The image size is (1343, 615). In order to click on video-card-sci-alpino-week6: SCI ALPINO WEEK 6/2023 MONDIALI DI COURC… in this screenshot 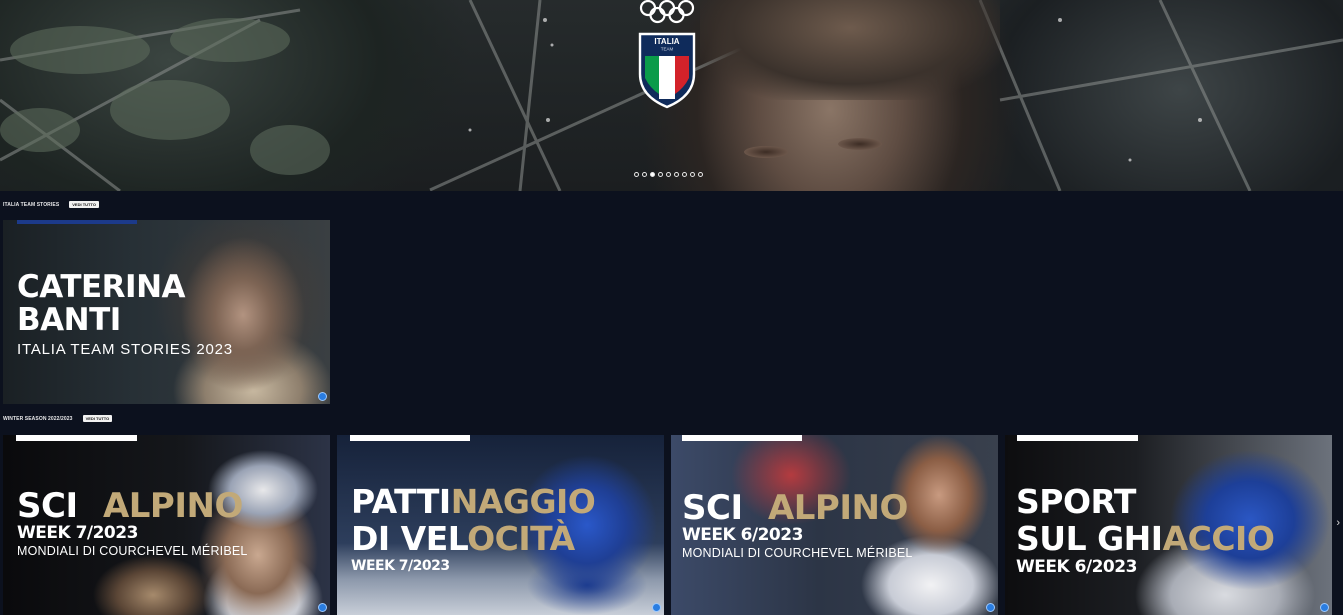, I will do `click(834, 525)`.